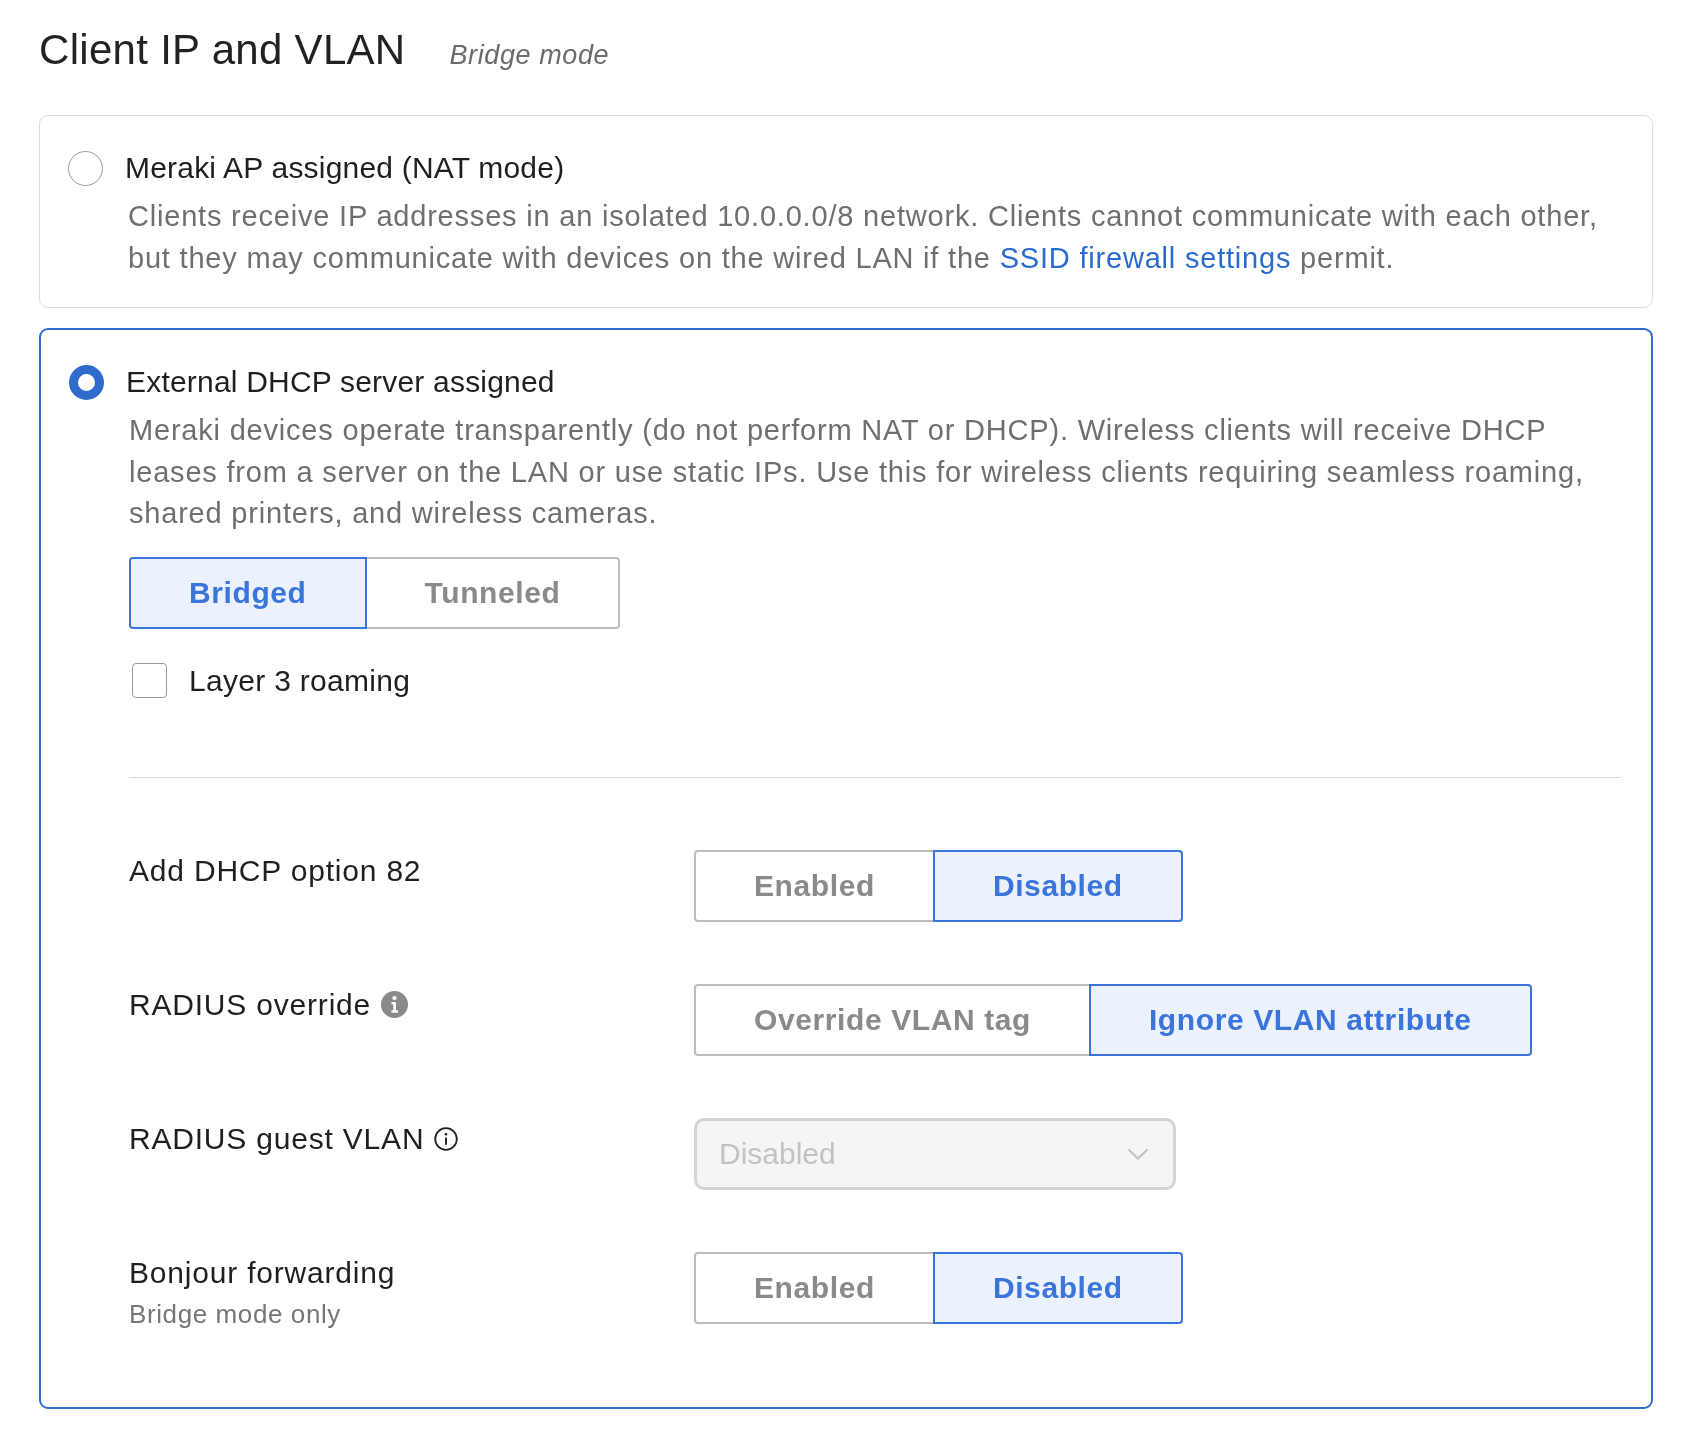 This screenshot has width=1706, height=1434. Describe the element at coordinates (248, 592) in the screenshot. I see `segmented-option: Bridged` at that location.